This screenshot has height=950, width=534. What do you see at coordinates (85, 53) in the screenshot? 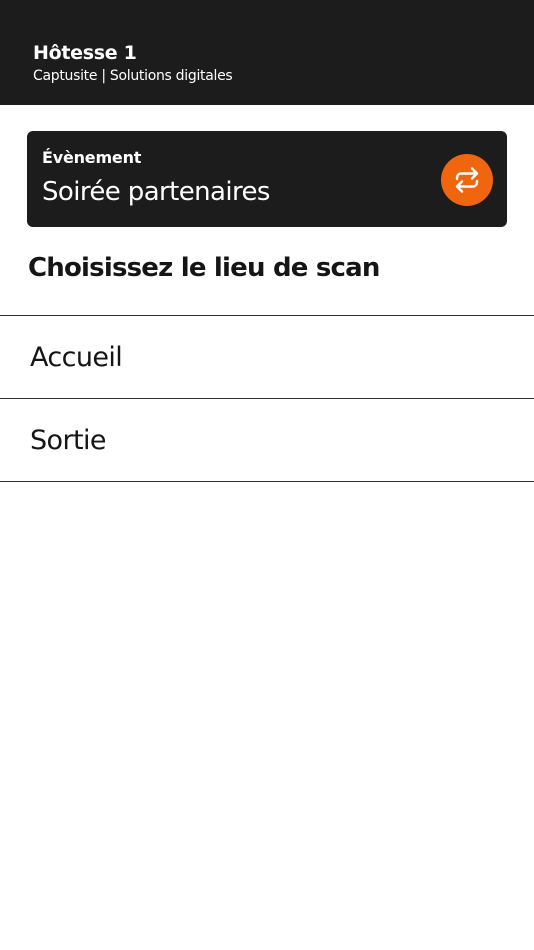
I see `user-name: Hôtesse 1` at bounding box center [85, 53].